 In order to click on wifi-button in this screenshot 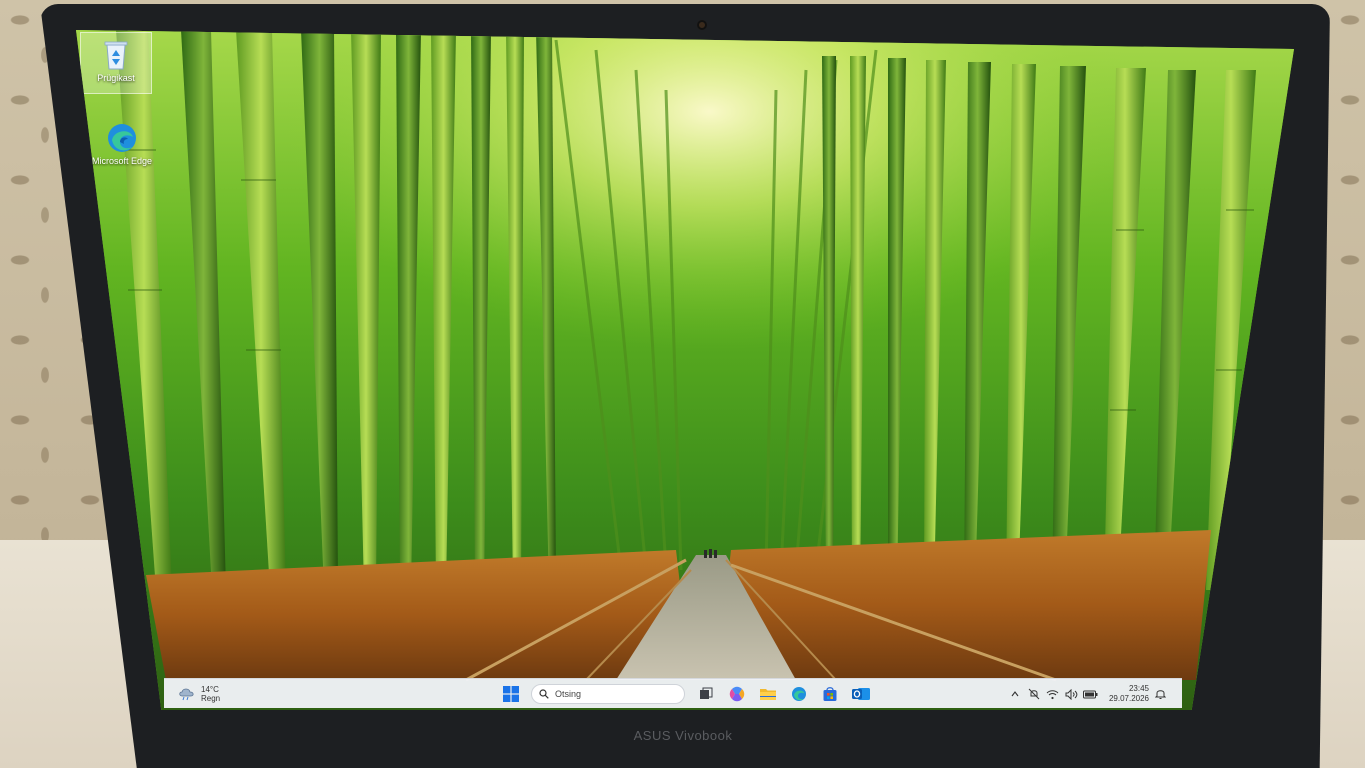, I will do `click(1053, 694)`.